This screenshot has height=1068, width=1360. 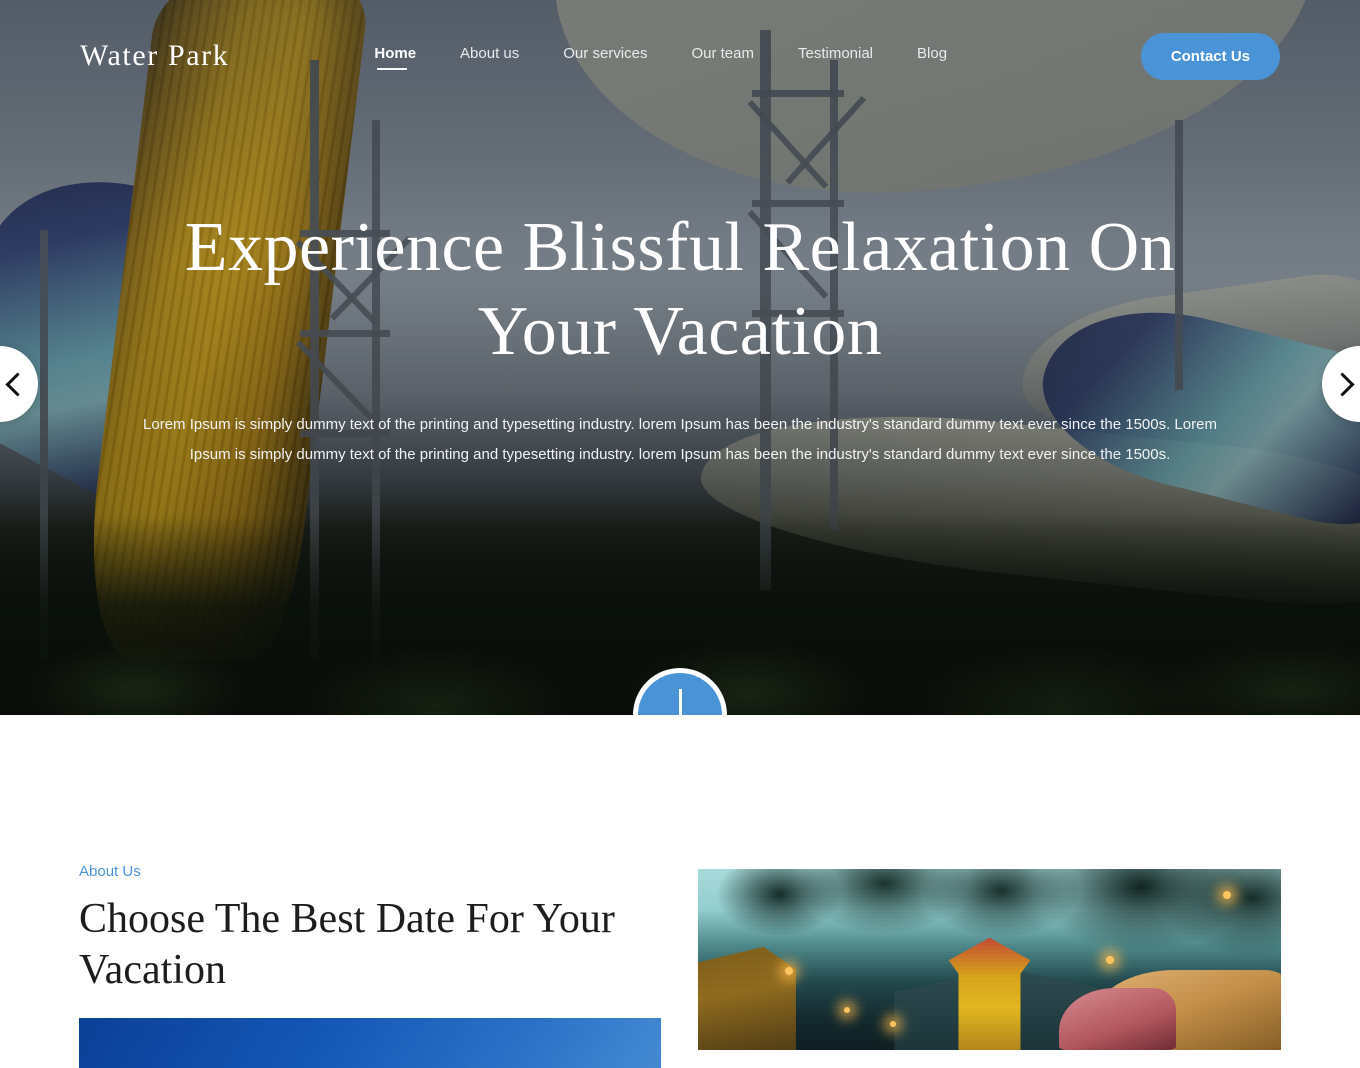 What do you see at coordinates (1342, 384) in the screenshot?
I see `chevron-right-icon` at bounding box center [1342, 384].